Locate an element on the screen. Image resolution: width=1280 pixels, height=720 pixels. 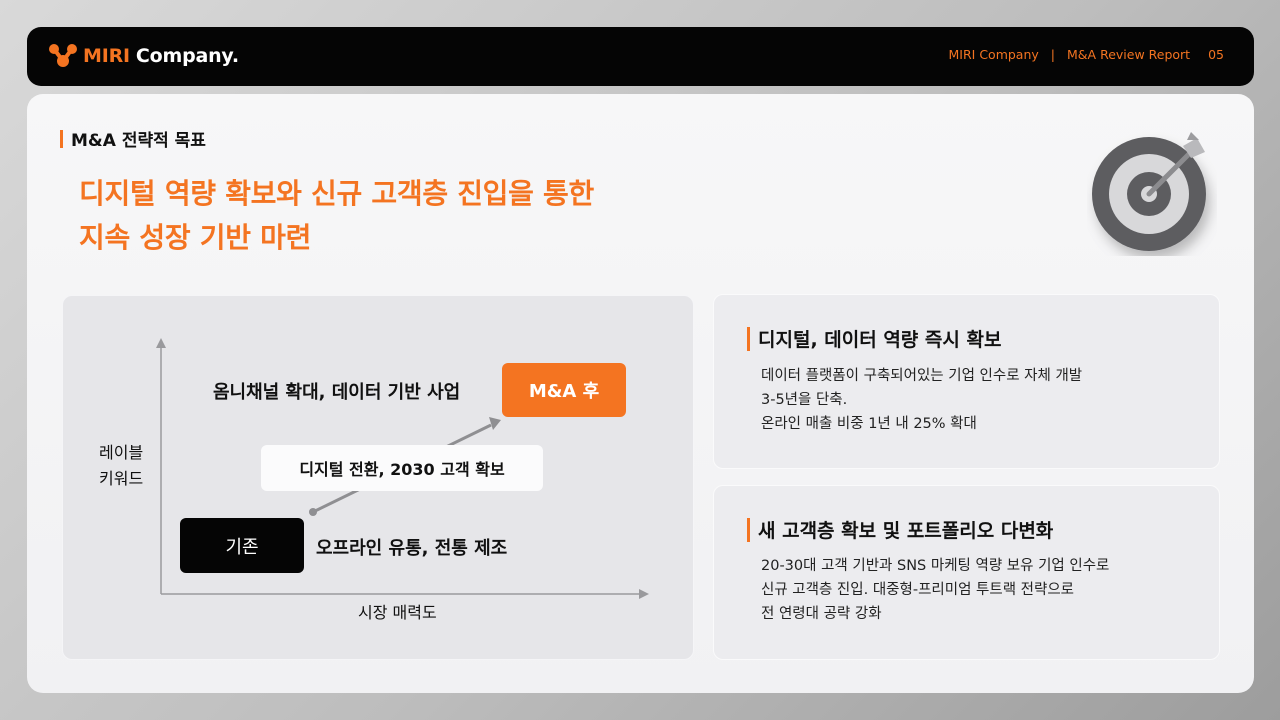
card-body-line: 3-5년을 단축. is located at coordinates (804, 400).